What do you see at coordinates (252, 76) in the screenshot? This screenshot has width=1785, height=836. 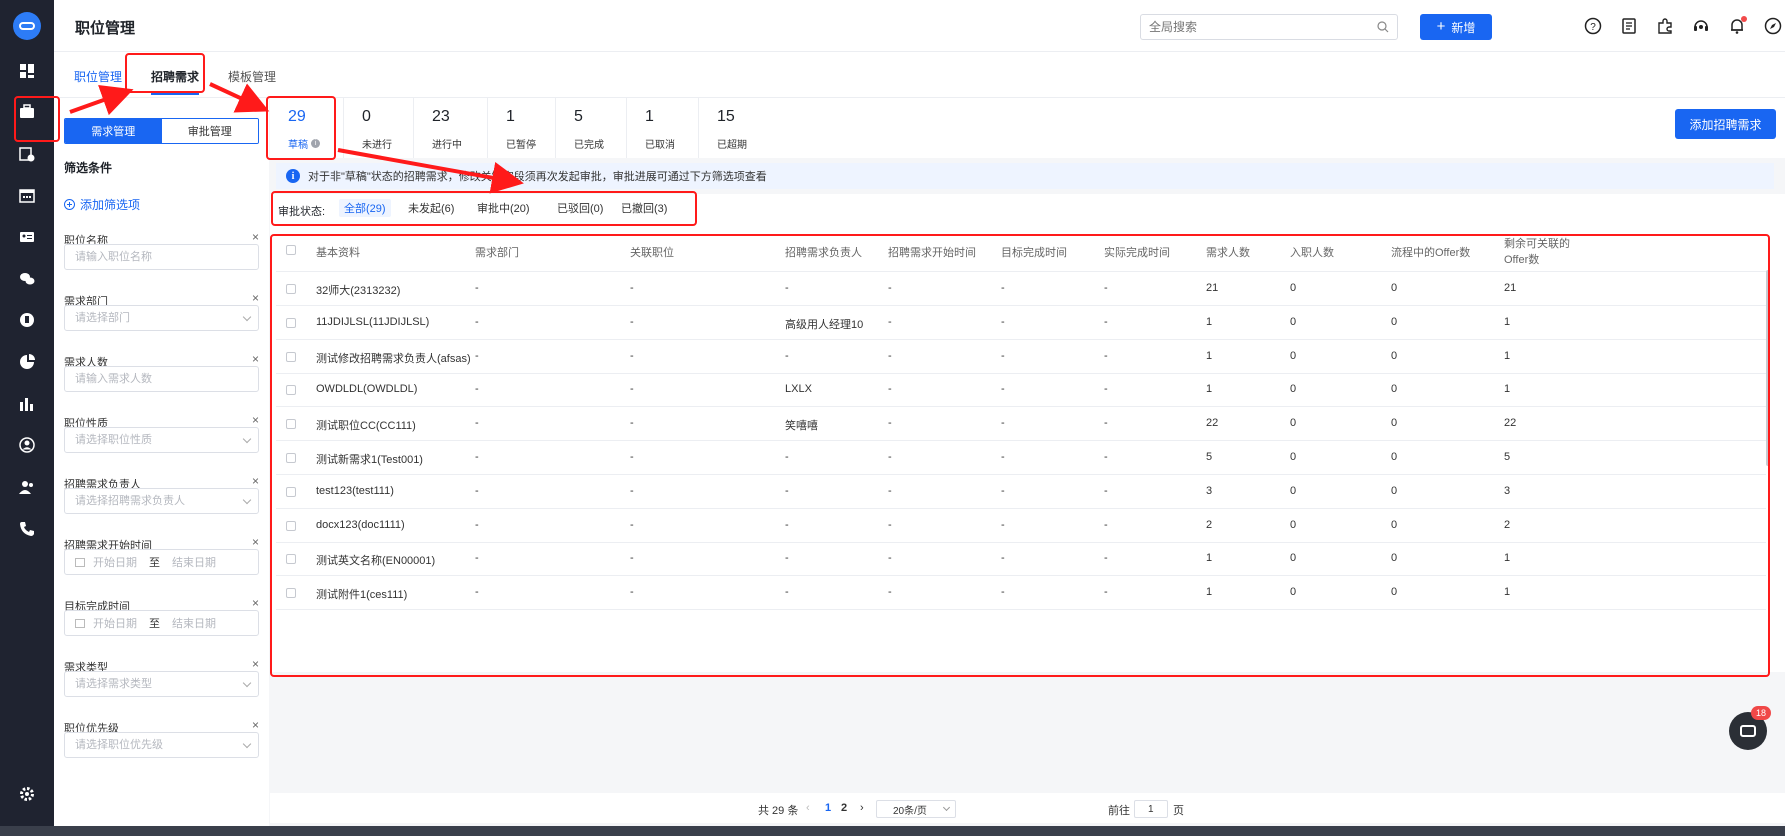 I see `tab-template-management: 模板管理` at bounding box center [252, 76].